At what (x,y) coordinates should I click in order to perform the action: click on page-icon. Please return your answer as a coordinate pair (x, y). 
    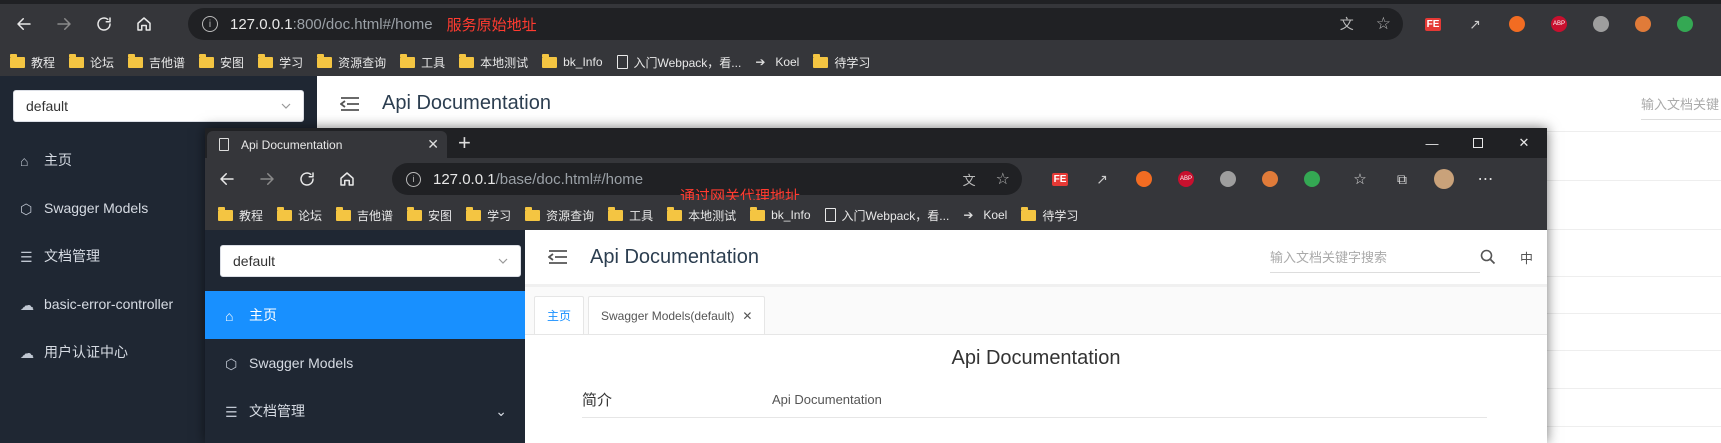
    Looking at the image, I should click on (224, 144).